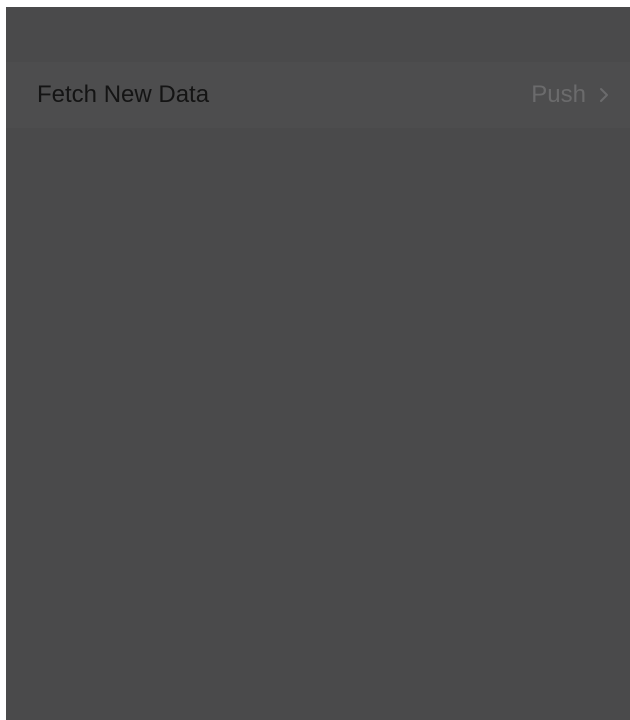  I want to click on chevron-right-icon, so click(604, 95).